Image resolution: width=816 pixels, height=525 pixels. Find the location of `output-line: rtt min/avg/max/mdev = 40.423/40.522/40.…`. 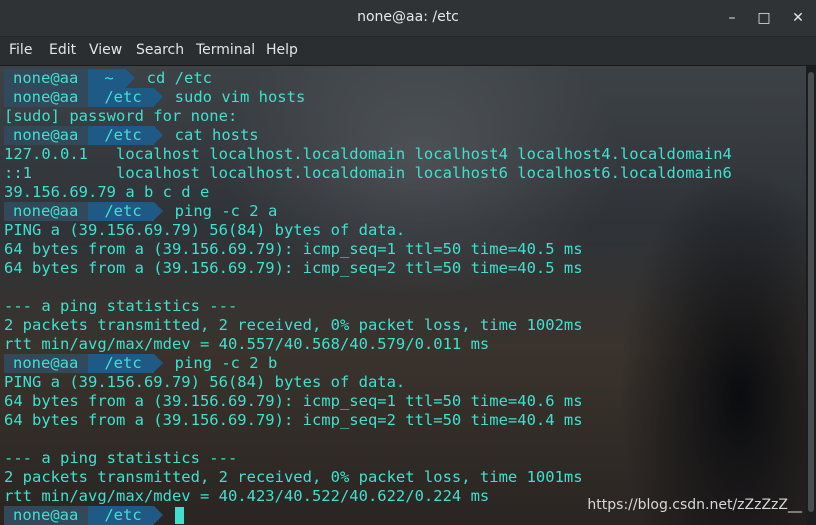

output-line: rtt min/avg/max/mdev = 40.423/40.522/40.… is located at coordinates (247, 496).